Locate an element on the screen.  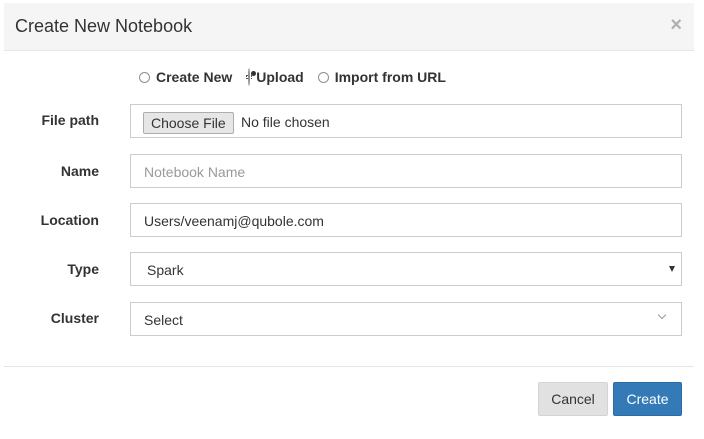
cancel-button: Cancel is located at coordinates (573, 399).